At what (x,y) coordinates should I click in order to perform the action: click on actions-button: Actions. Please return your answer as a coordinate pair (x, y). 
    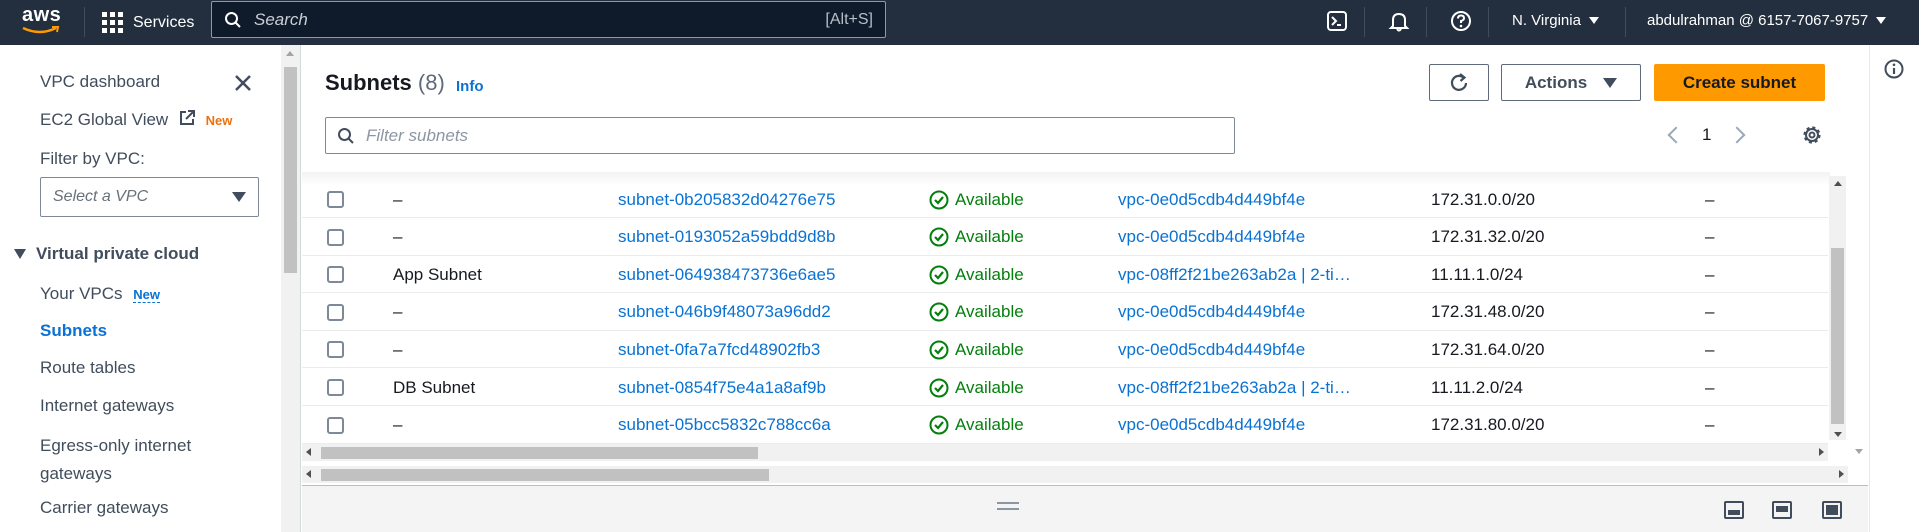
    Looking at the image, I should click on (1571, 82).